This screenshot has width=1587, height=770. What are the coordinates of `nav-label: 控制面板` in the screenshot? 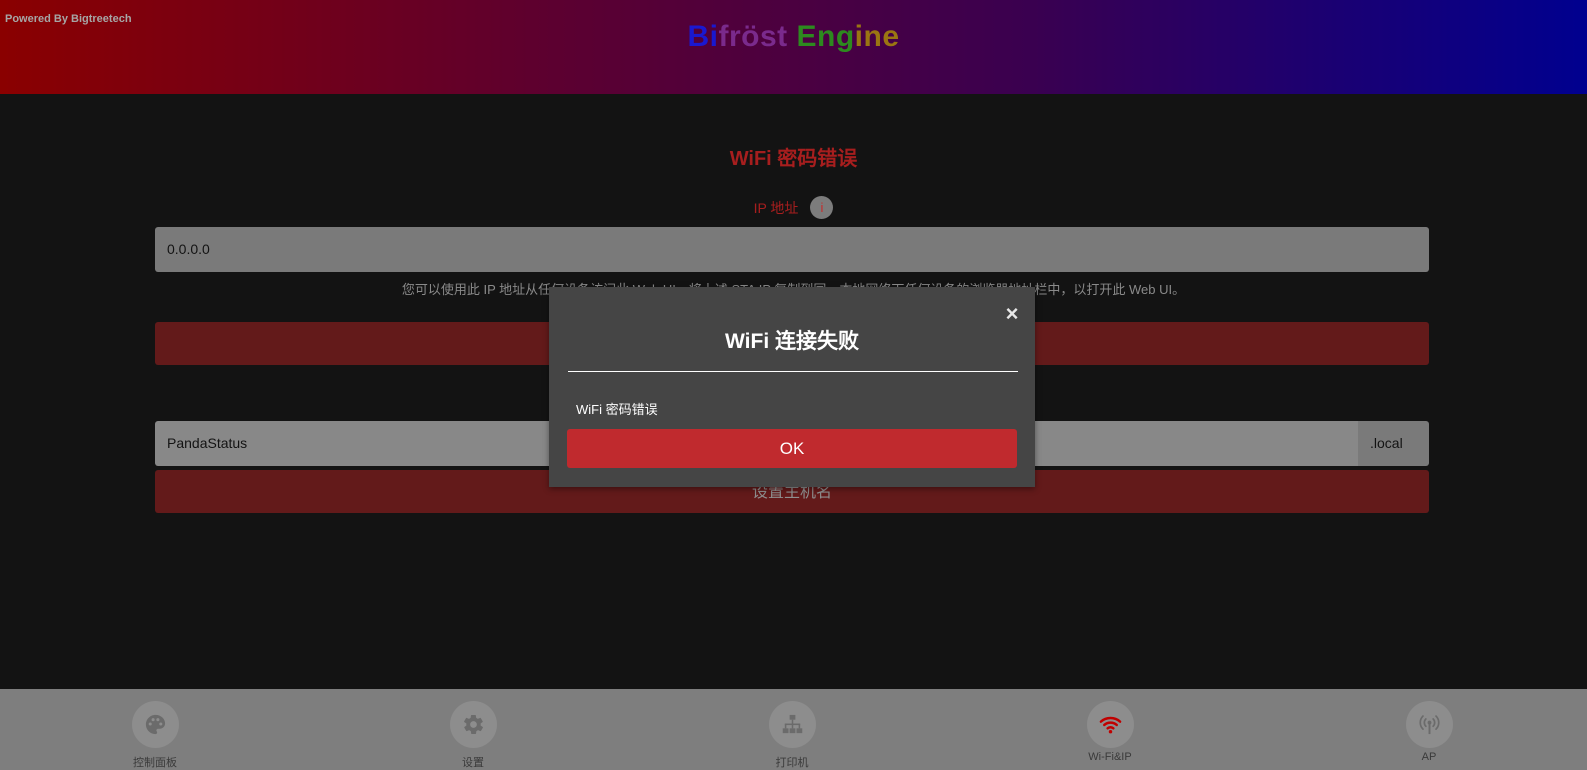 It's located at (155, 763).